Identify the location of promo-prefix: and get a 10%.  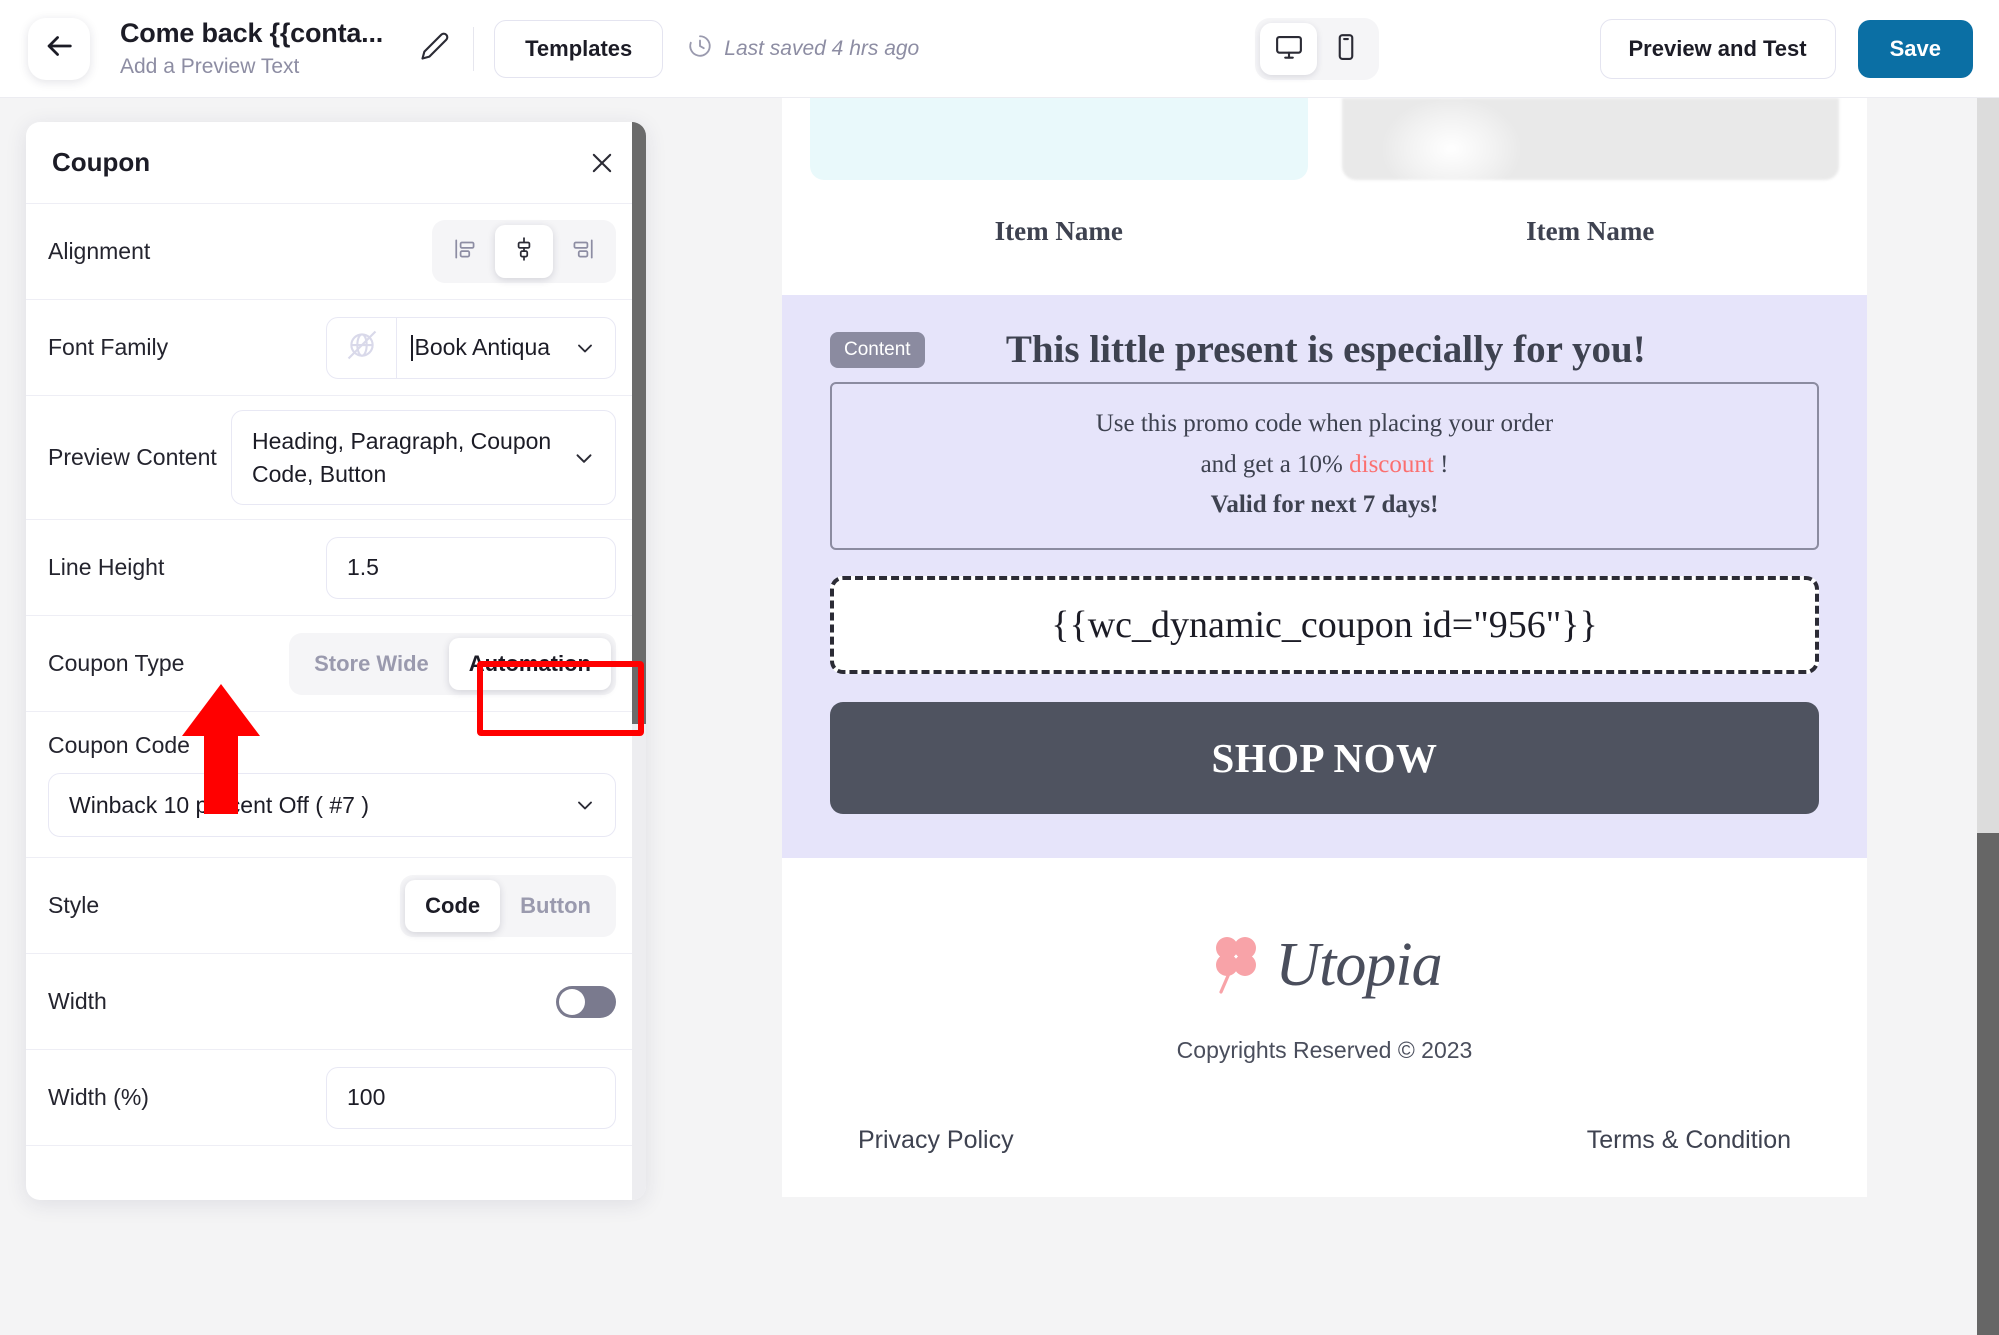
(1275, 464).